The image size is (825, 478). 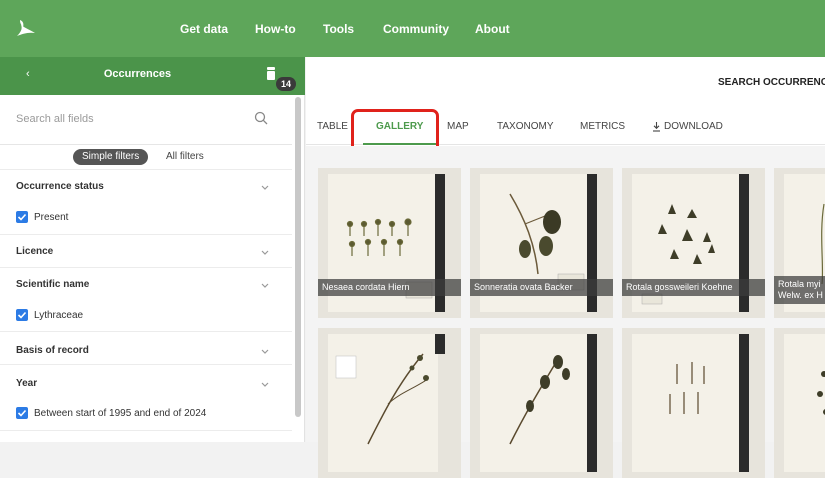 I want to click on filter-icon, so click(x=271, y=74).